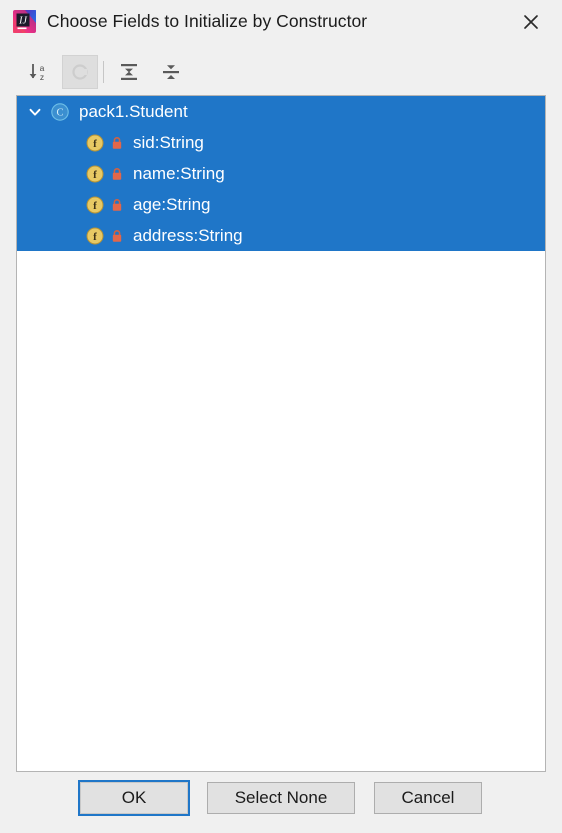  I want to click on svg-text: IJ, so click(22, 21).